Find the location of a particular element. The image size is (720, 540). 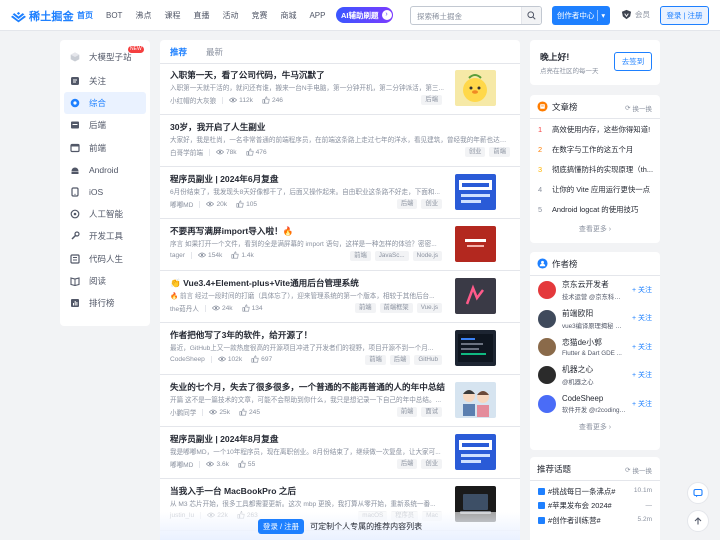

article-tag: GitHub is located at coordinates (428, 360).